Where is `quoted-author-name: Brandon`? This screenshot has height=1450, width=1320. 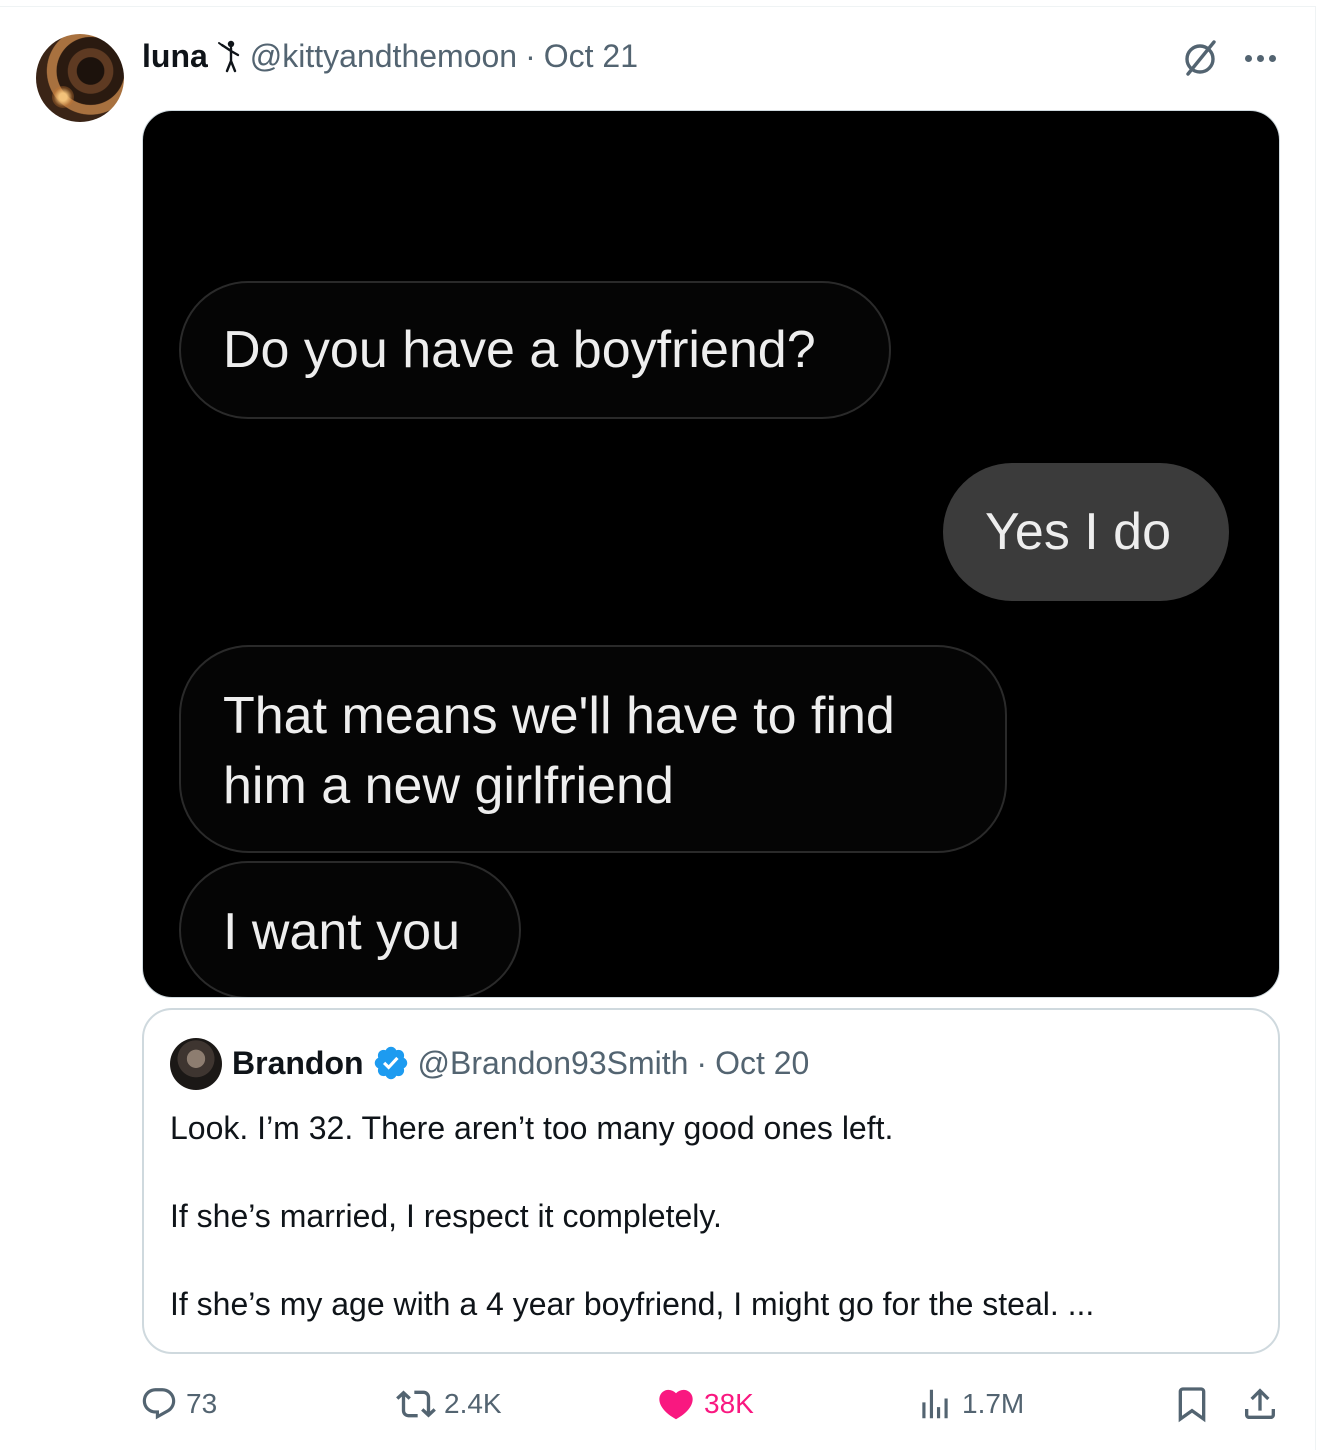 quoted-author-name: Brandon is located at coordinates (298, 1063).